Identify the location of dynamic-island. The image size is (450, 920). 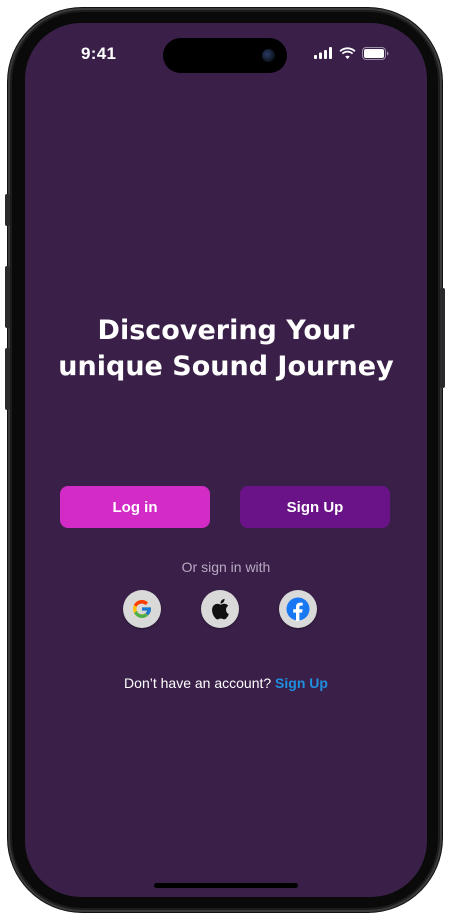
(225, 55).